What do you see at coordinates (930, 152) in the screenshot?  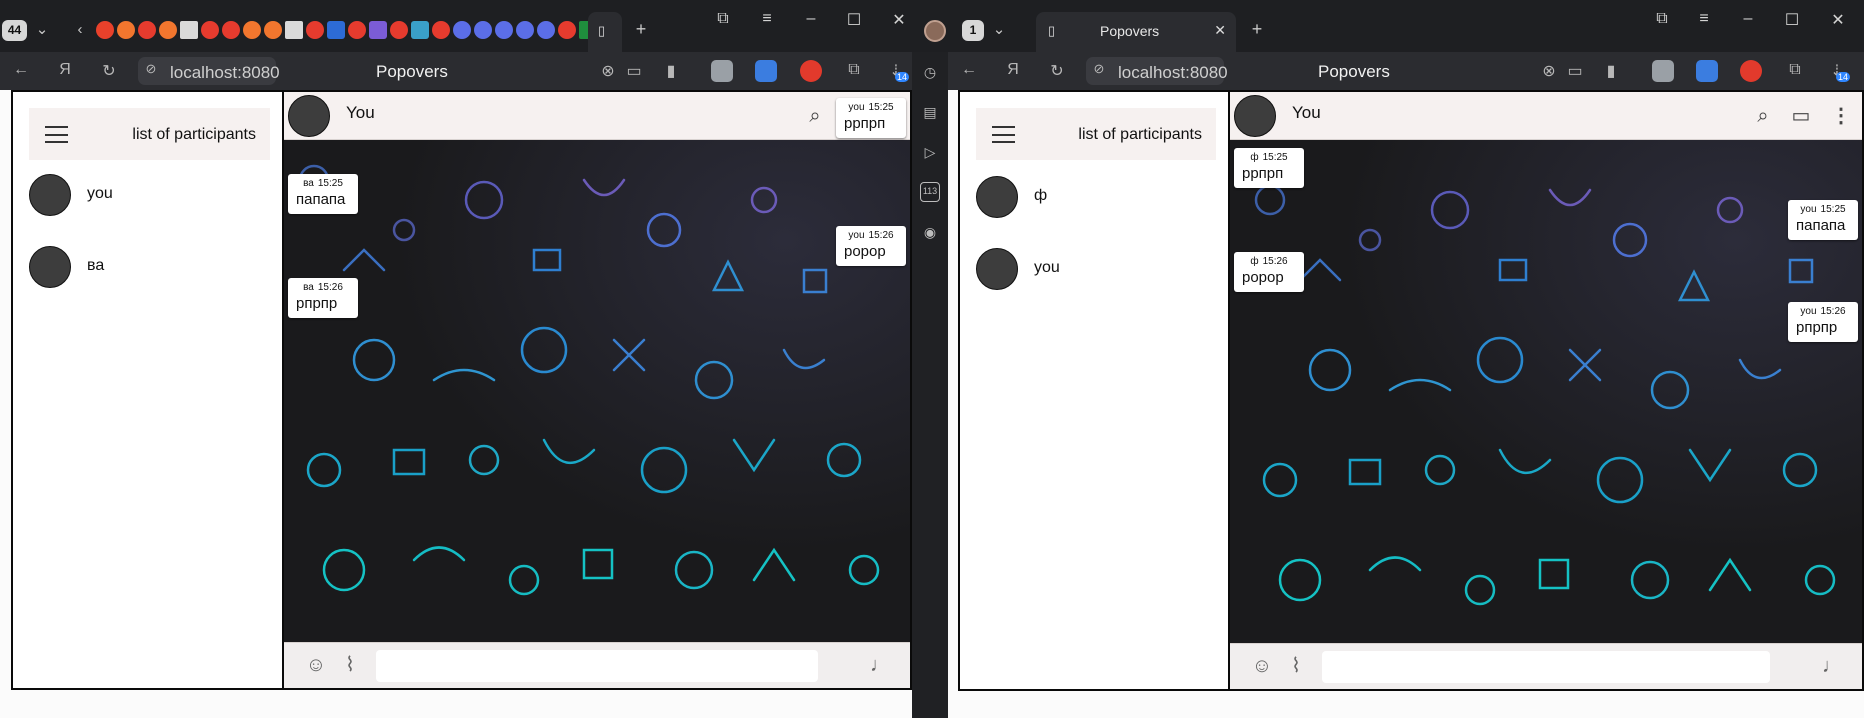 I see `play-circle-icon: ▷` at bounding box center [930, 152].